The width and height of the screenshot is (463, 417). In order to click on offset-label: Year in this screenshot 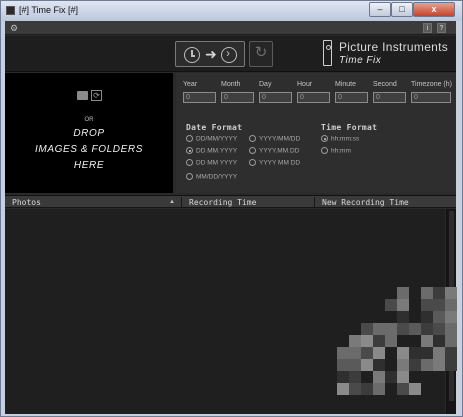, I will do `click(190, 84)`.